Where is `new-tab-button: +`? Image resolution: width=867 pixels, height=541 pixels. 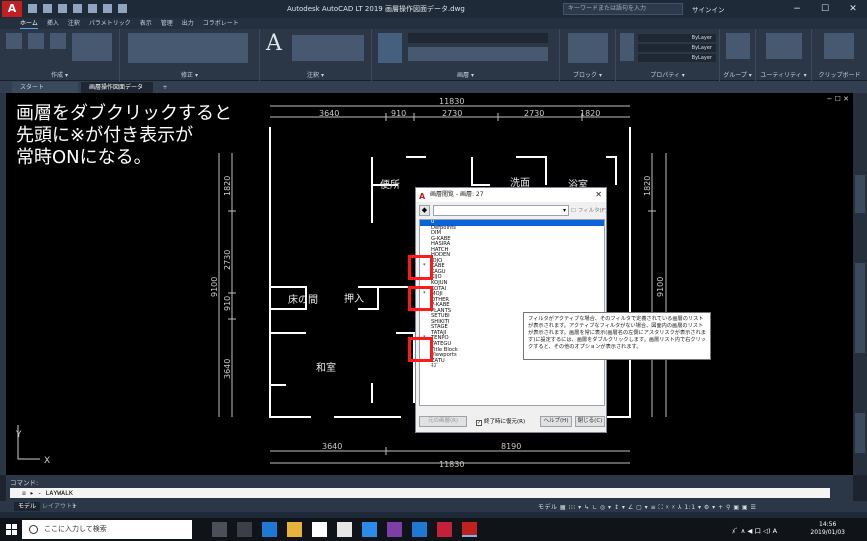 new-tab-button: + is located at coordinates (165, 87).